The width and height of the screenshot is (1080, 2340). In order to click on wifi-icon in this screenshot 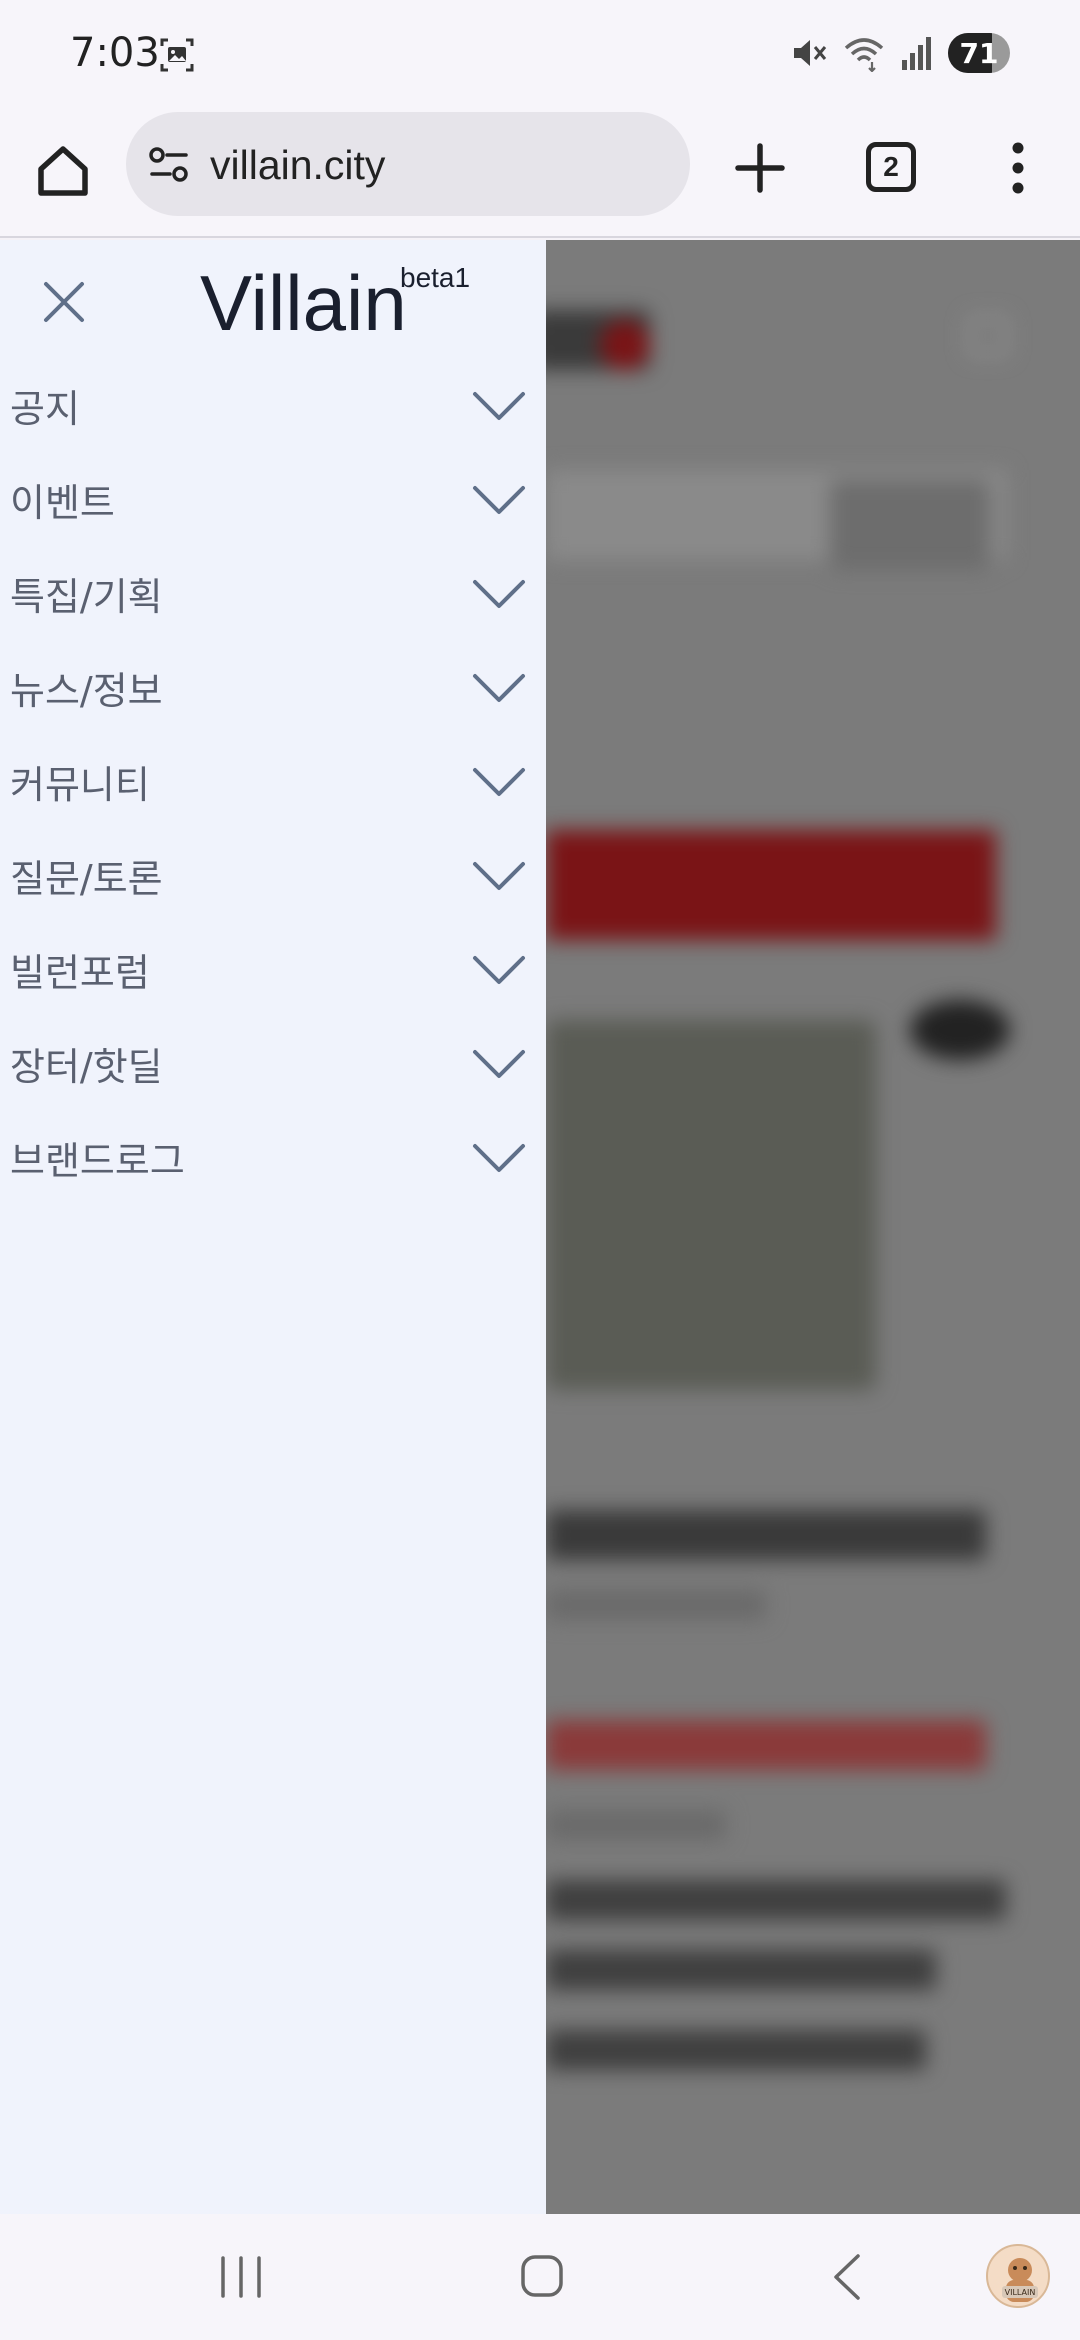, I will do `click(864, 55)`.